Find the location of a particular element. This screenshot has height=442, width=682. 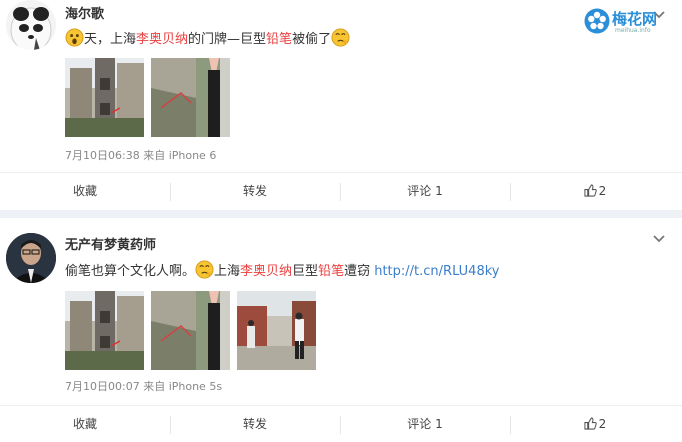

watermark-url: meihua.info is located at coordinates (633, 30).